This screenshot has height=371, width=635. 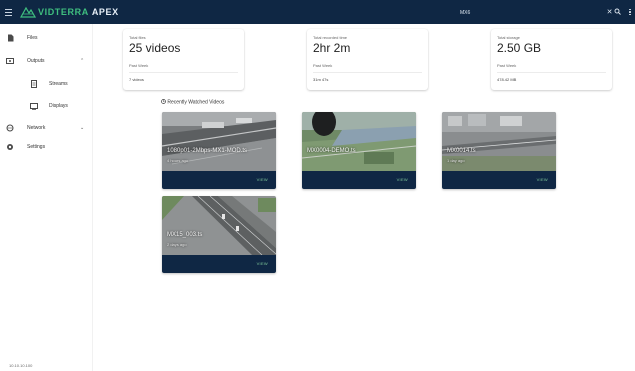 I want to click on search-input, so click(x=530, y=12).